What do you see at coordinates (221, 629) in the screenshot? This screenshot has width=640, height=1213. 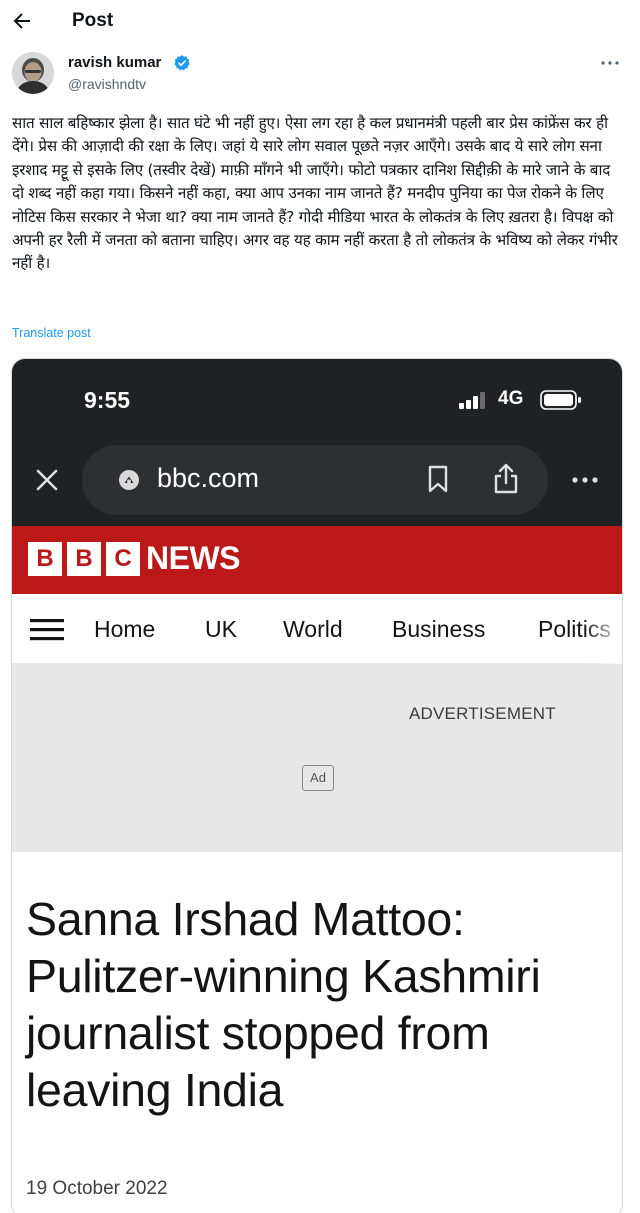 I see `bbc-nav-uk: UK` at bounding box center [221, 629].